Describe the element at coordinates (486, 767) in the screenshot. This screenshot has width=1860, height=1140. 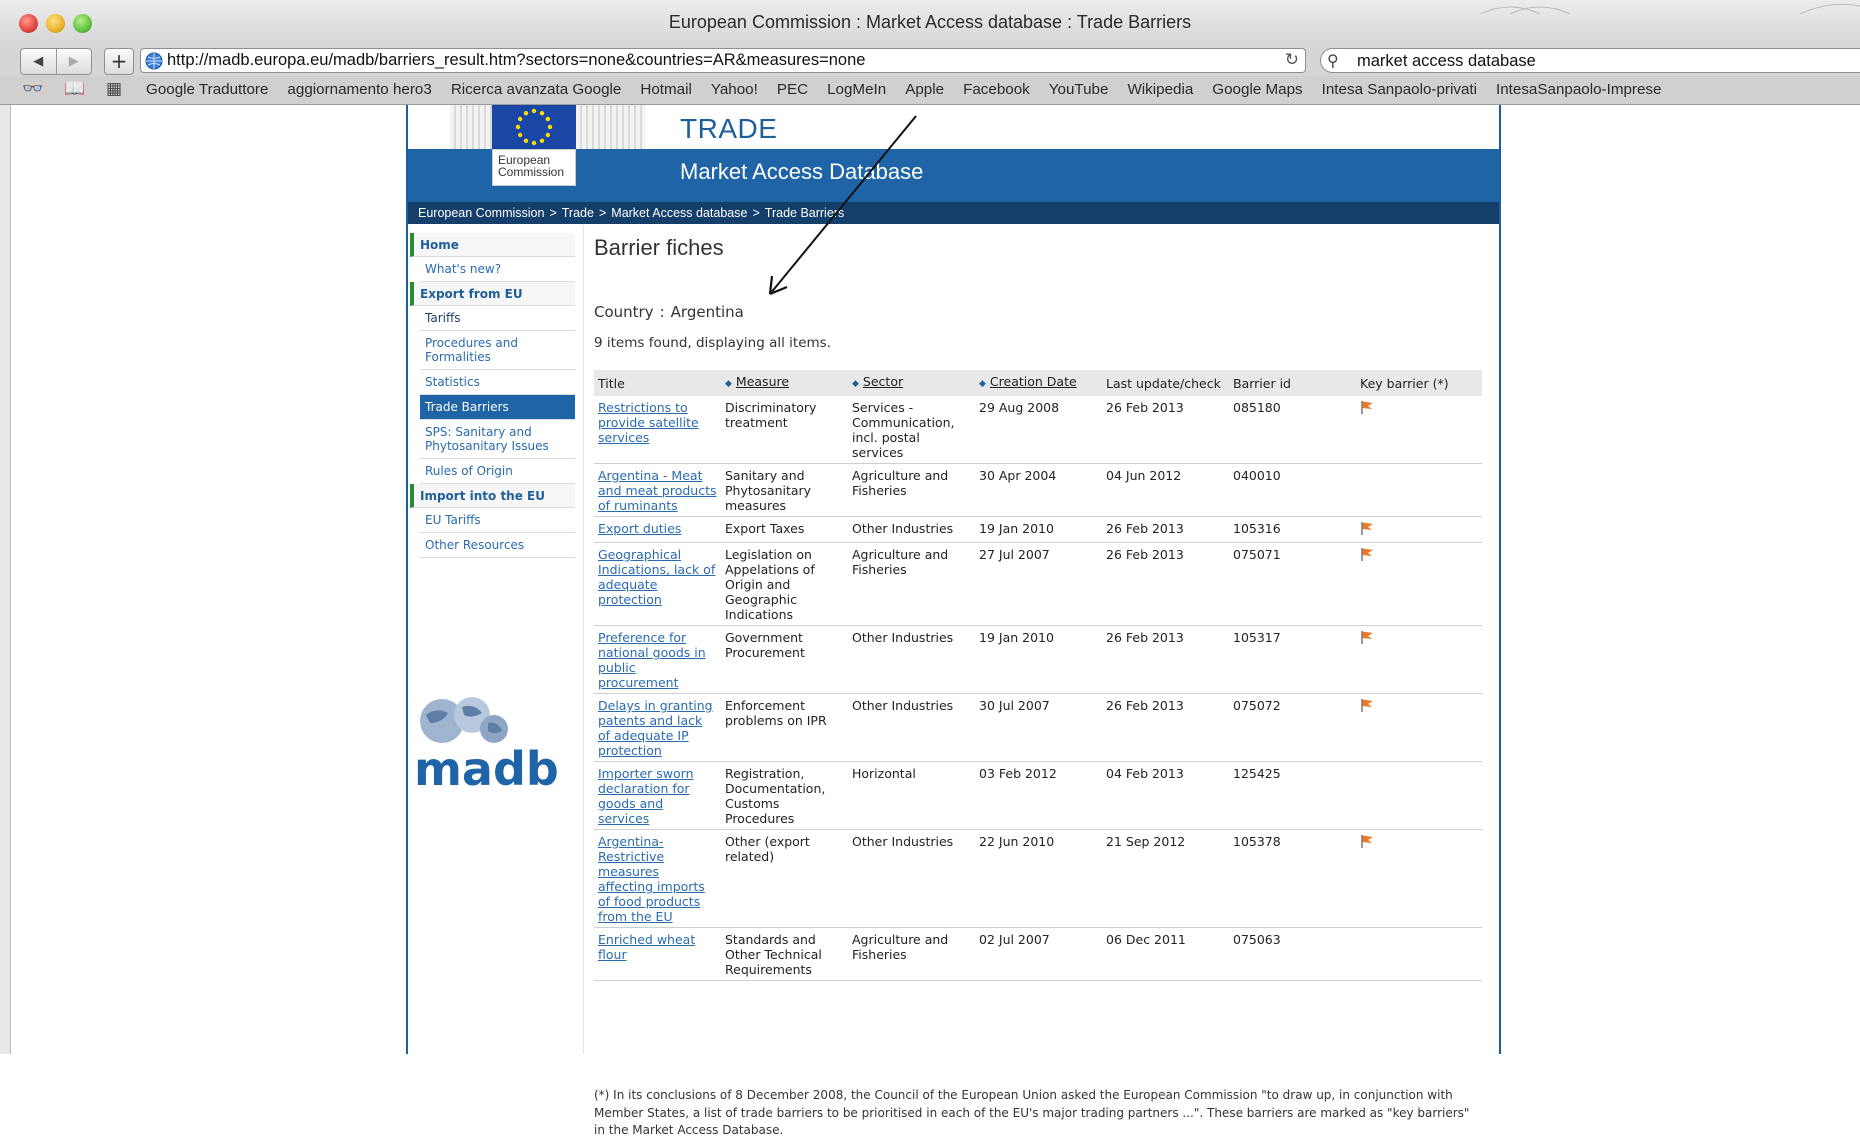
I see `madb-logo-text: madb` at that location.